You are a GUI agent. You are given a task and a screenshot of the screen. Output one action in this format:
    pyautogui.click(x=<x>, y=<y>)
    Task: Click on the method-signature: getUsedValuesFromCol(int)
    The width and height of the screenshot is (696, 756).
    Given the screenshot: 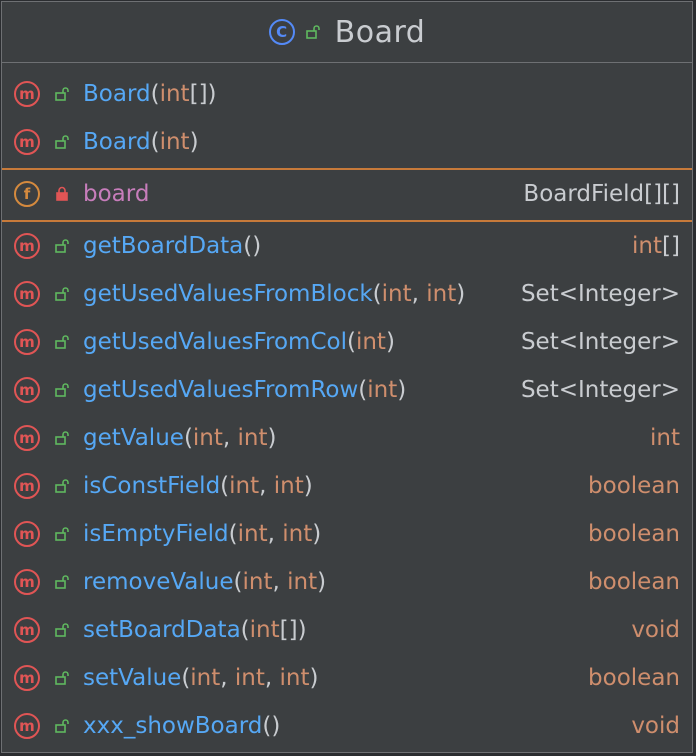 What is the action you would take?
    pyautogui.click(x=239, y=342)
    